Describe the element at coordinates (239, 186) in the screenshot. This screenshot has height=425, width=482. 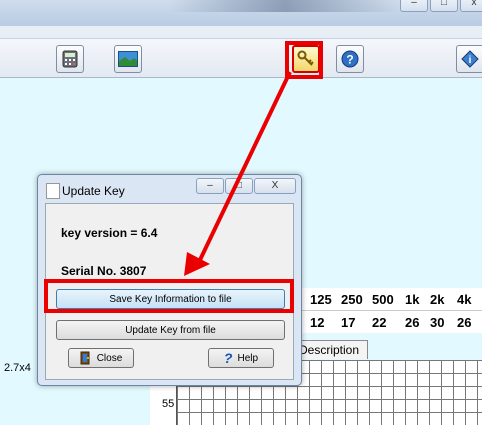
I see `dialog-maximize-button: □` at that location.